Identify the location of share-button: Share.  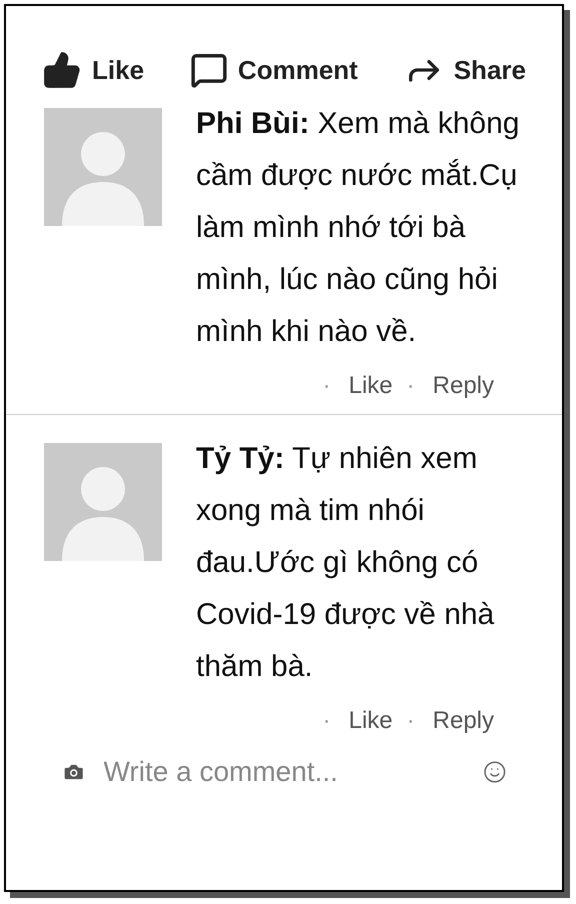
(465, 70).